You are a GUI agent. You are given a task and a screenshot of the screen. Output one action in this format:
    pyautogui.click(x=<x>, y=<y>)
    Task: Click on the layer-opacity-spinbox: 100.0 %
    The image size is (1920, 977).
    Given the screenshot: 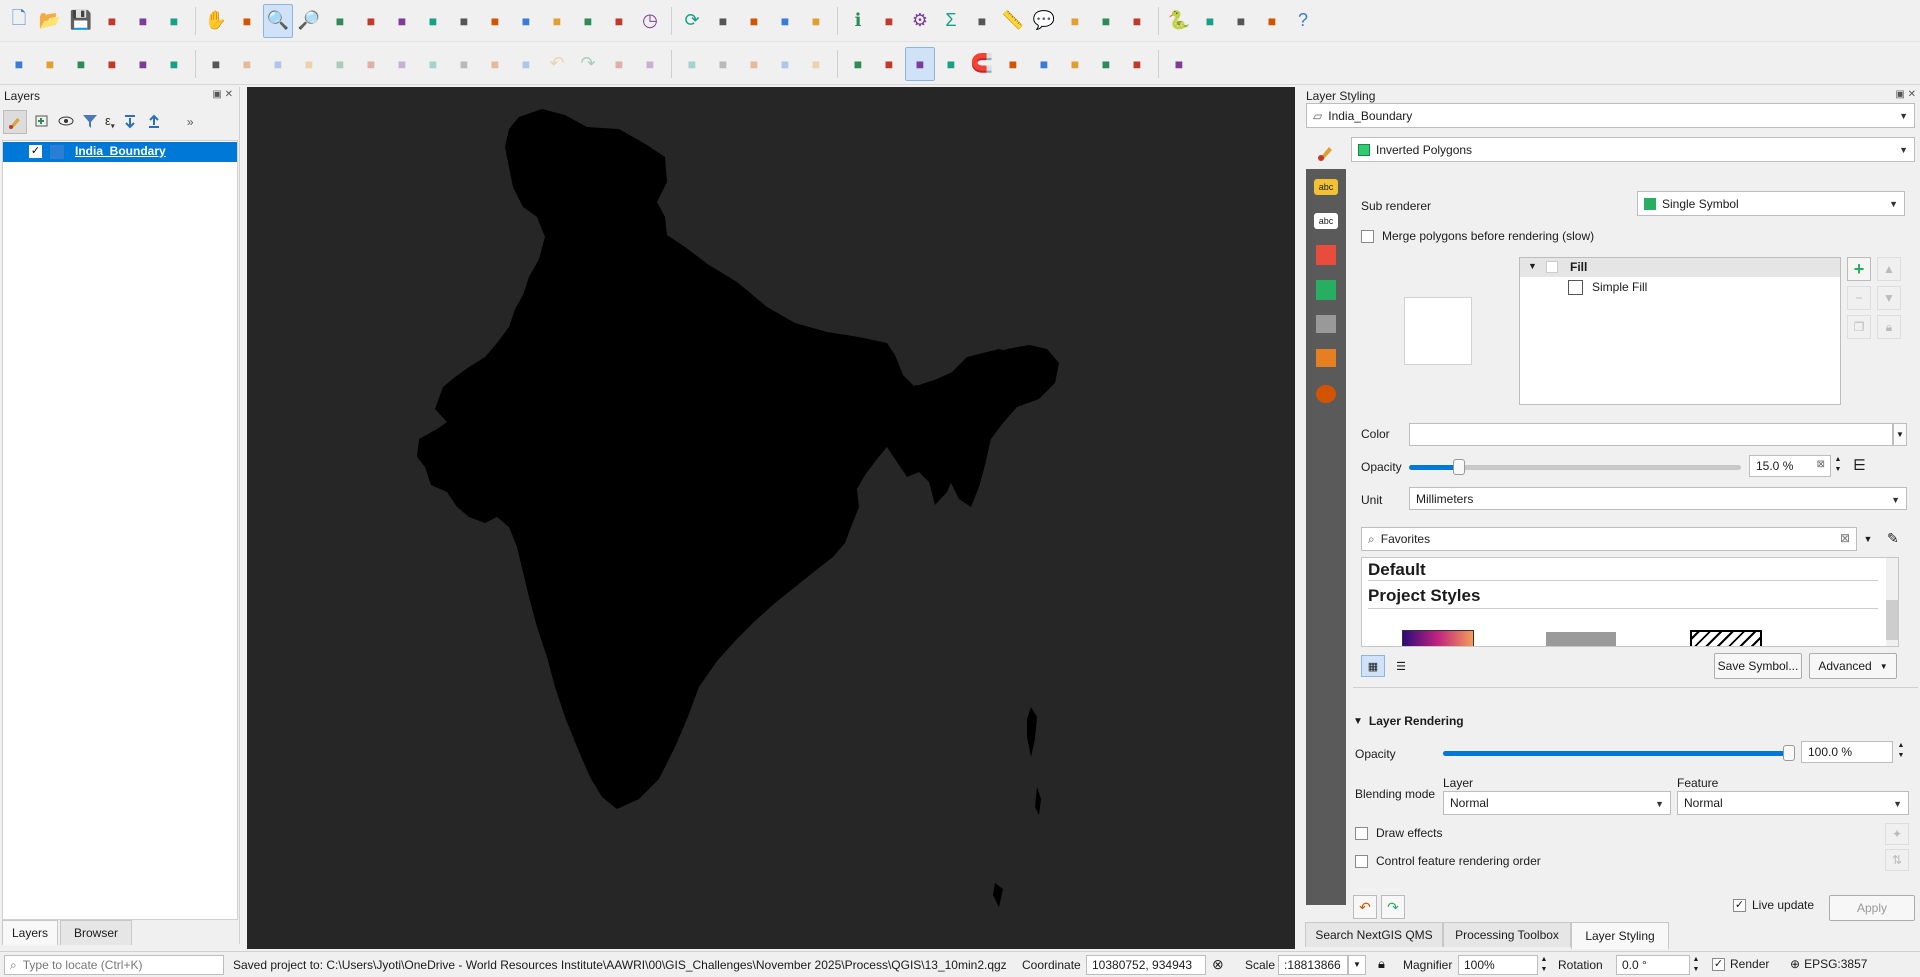 What is the action you would take?
    pyautogui.click(x=1847, y=752)
    